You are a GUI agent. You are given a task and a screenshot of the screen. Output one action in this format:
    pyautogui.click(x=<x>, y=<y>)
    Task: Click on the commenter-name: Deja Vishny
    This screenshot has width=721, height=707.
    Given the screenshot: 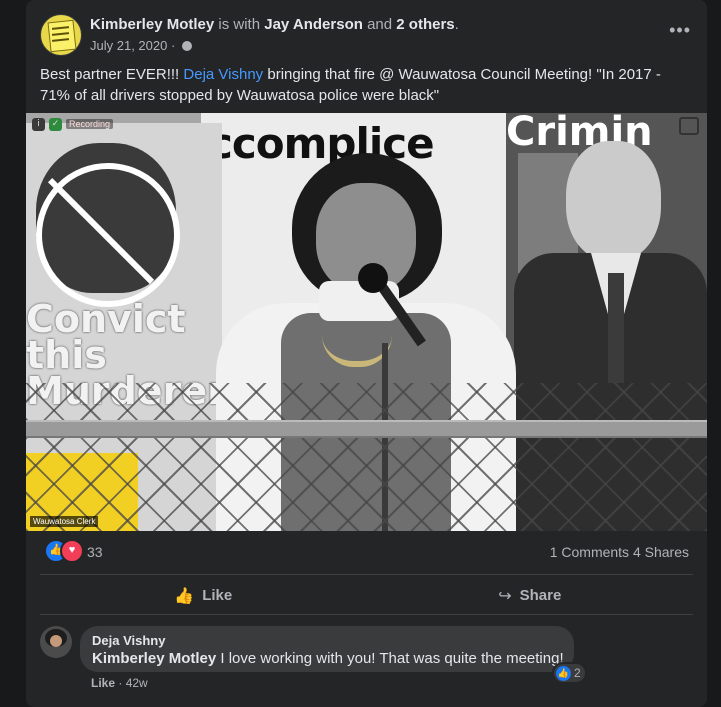 What is the action you would take?
    pyautogui.click(x=128, y=640)
    